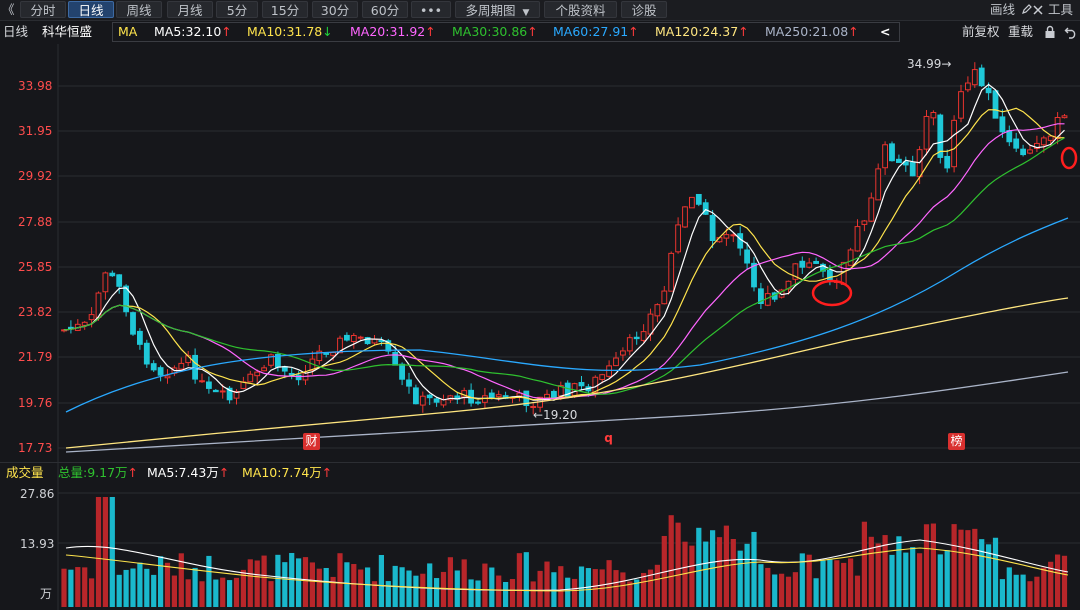  What do you see at coordinates (956, 441) in the screenshot?
I see `dragon-tiger-list-badge: 榜` at bounding box center [956, 441].